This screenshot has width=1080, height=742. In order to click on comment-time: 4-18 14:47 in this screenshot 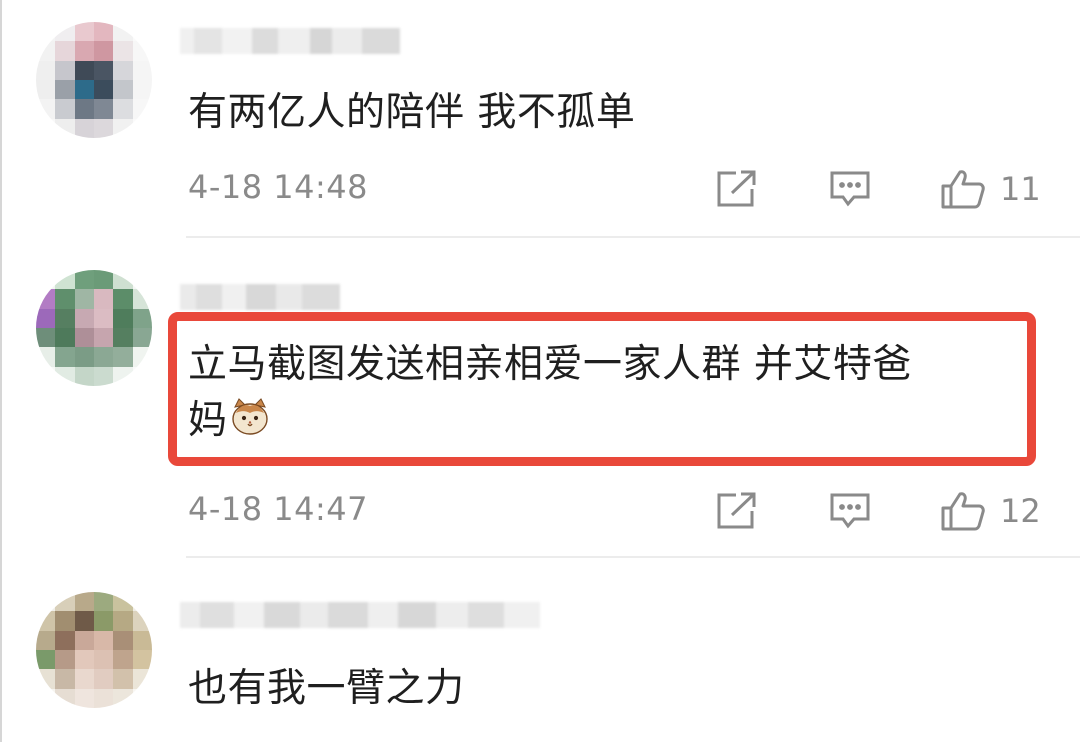, I will do `click(278, 509)`.